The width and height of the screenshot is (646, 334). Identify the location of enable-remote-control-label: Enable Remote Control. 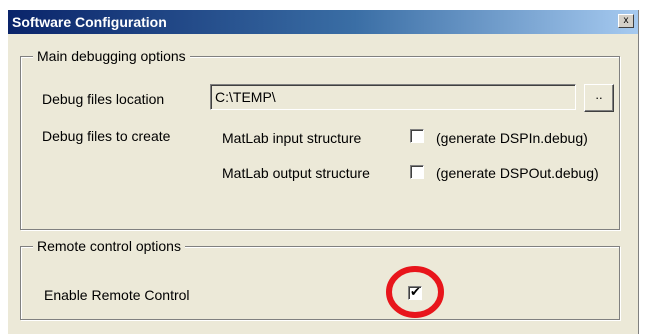
(117, 295).